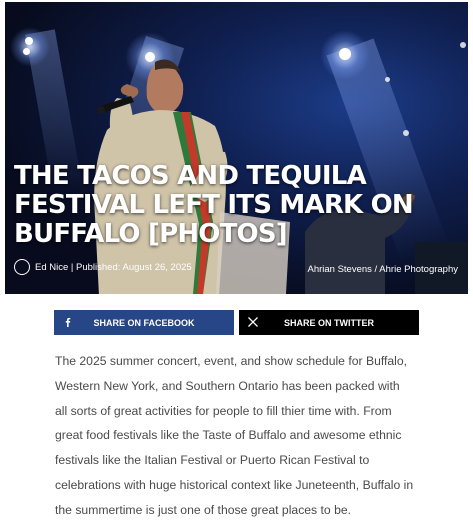 The width and height of the screenshot is (473, 523). What do you see at coordinates (68, 322) in the screenshot?
I see `facebook-icon` at bounding box center [68, 322].